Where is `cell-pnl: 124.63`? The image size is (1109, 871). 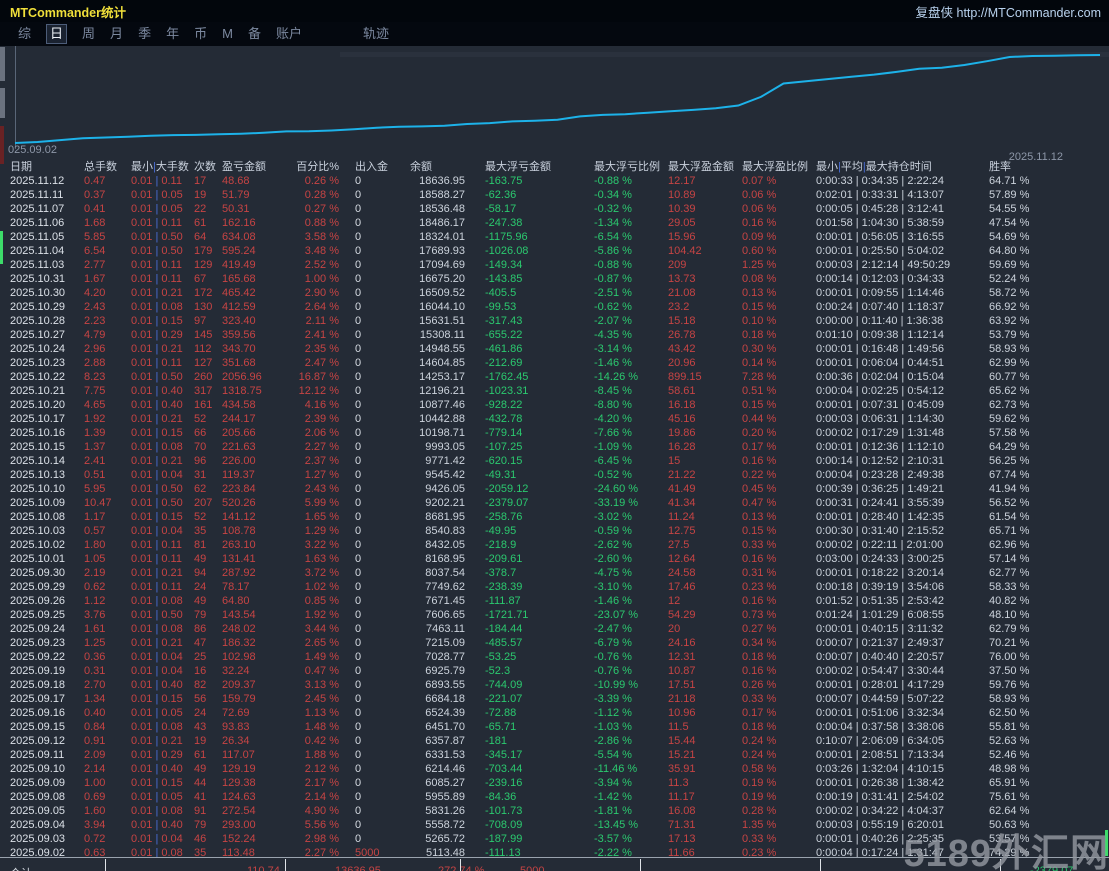 cell-pnl: 124.63 is located at coordinates (239, 797).